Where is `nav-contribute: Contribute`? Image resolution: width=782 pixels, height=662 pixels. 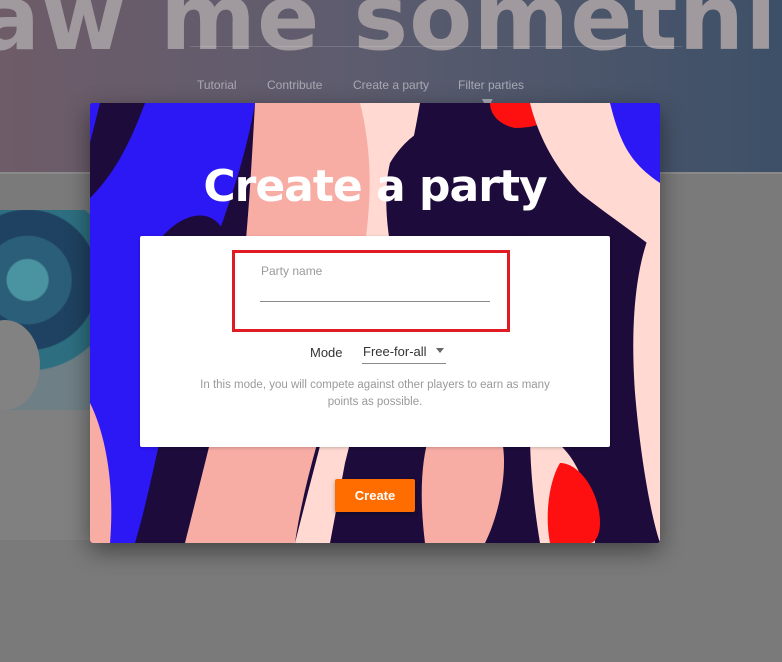 nav-contribute: Contribute is located at coordinates (294, 85).